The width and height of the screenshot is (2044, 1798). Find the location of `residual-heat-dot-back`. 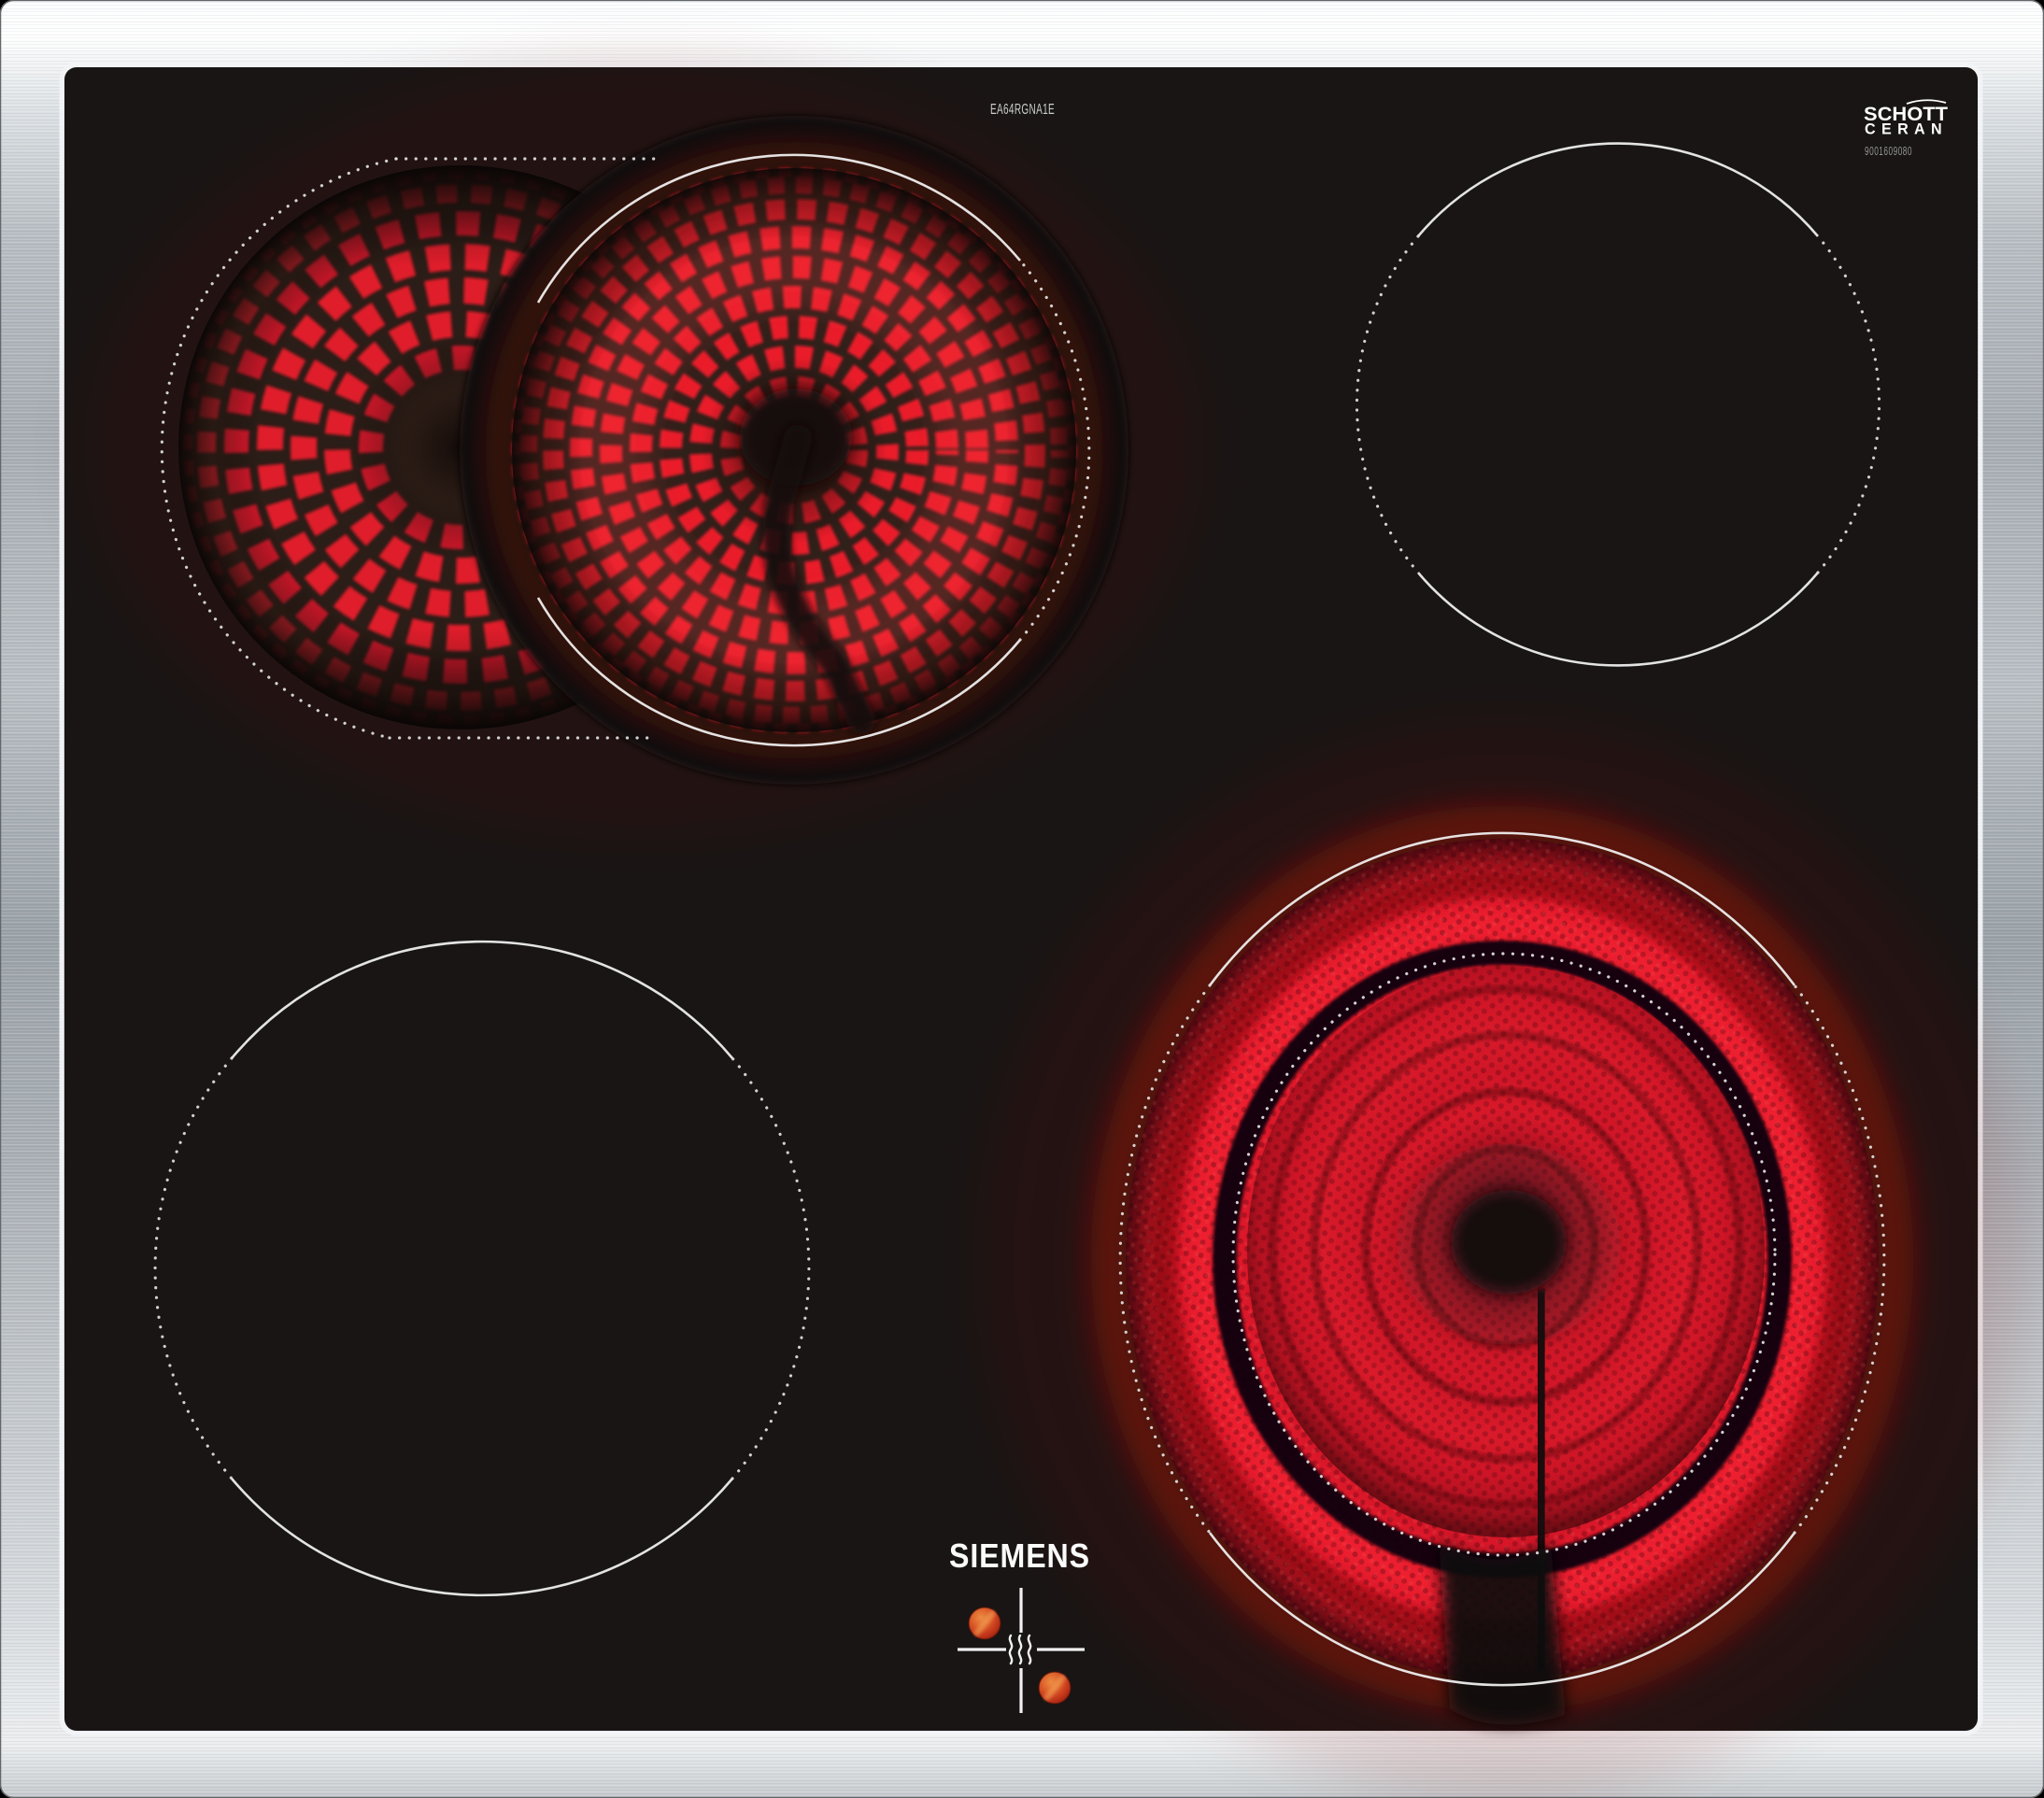

residual-heat-dot-back is located at coordinates (985, 1623).